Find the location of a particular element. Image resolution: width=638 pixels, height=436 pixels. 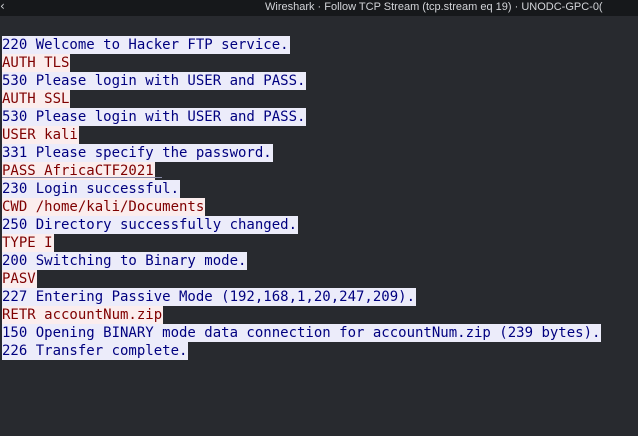

server-response-text: 230 Login successful. is located at coordinates (91, 189).